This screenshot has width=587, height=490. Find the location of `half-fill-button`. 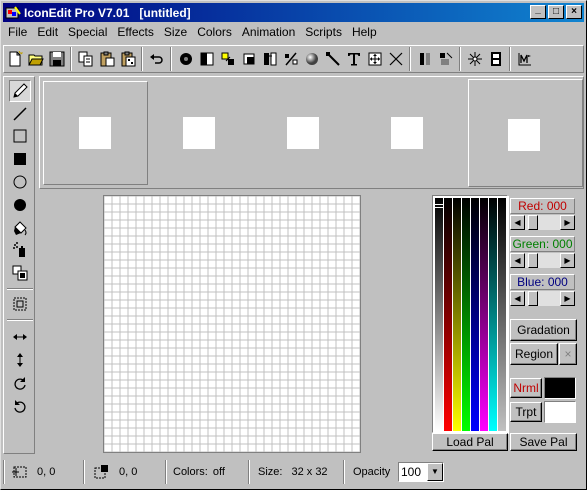

half-fill-button is located at coordinates (206, 59).